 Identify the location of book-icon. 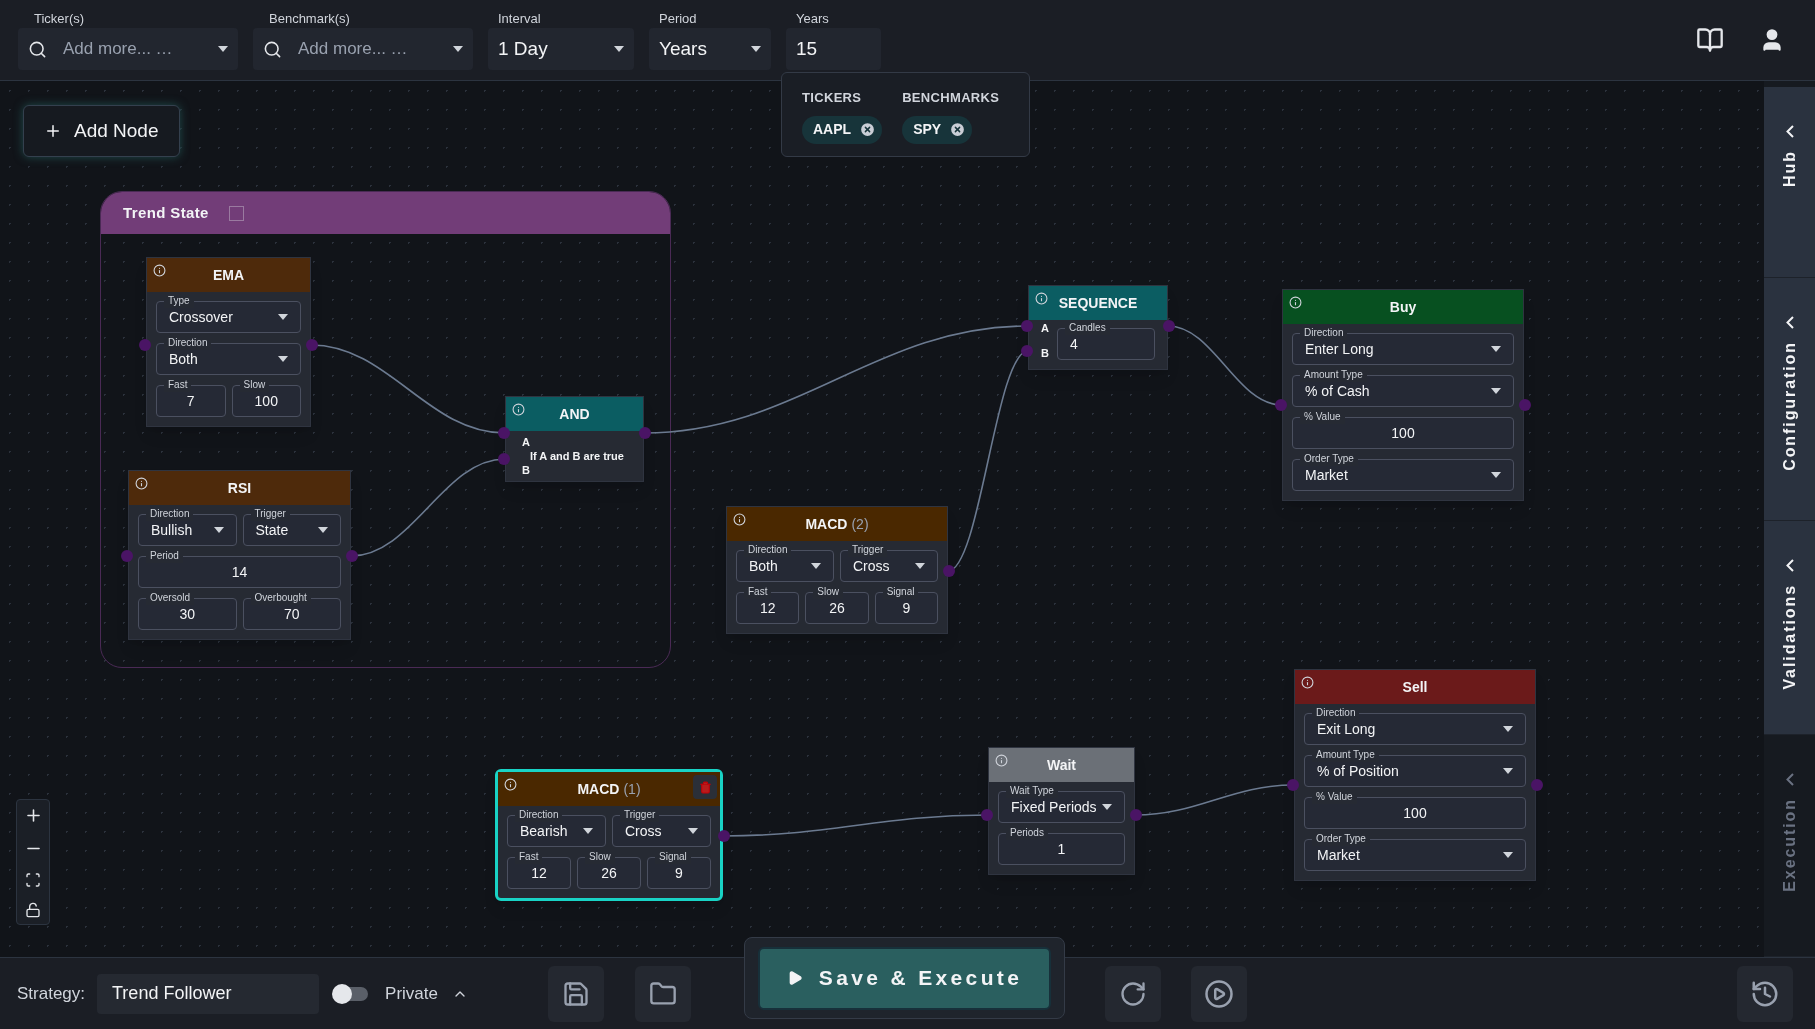
(1710, 40).